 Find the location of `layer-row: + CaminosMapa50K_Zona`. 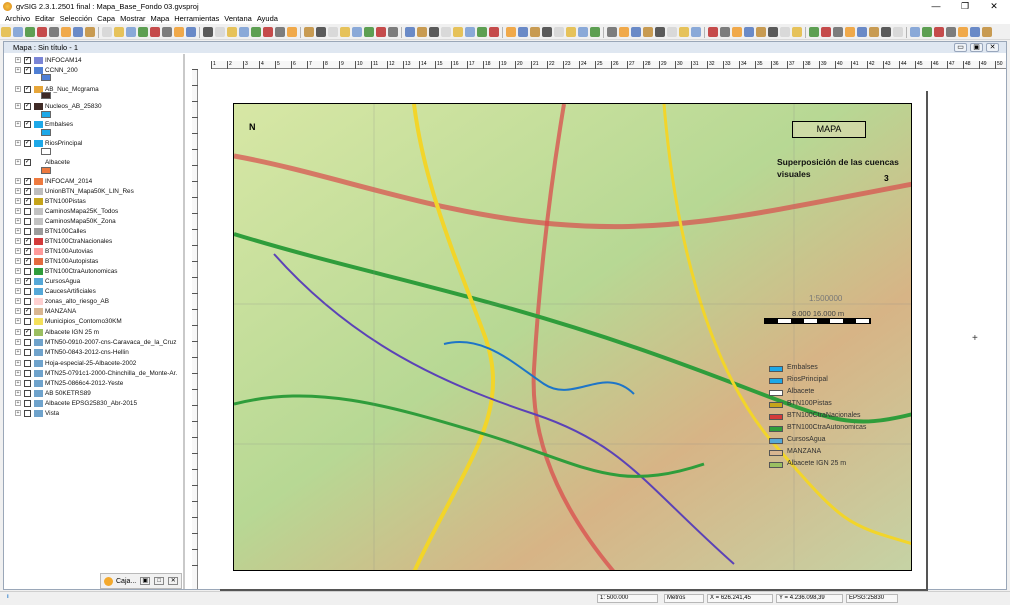

layer-row: + CaminosMapa50K_Zona is located at coordinates (94, 221).